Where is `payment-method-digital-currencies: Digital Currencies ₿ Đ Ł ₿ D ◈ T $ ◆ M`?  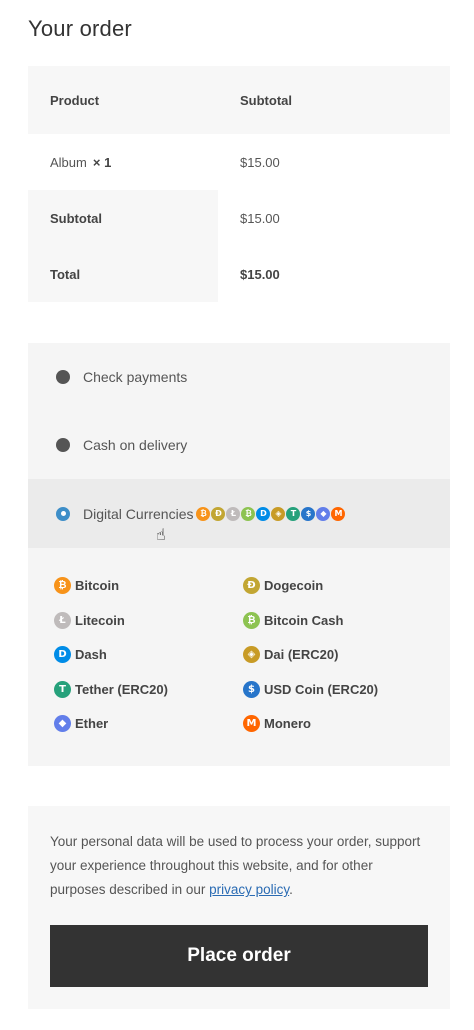
payment-method-digital-currencies: Digital Currencies ₿ Đ Ł ₿ D ◈ T $ ◆ M is located at coordinates (239, 513).